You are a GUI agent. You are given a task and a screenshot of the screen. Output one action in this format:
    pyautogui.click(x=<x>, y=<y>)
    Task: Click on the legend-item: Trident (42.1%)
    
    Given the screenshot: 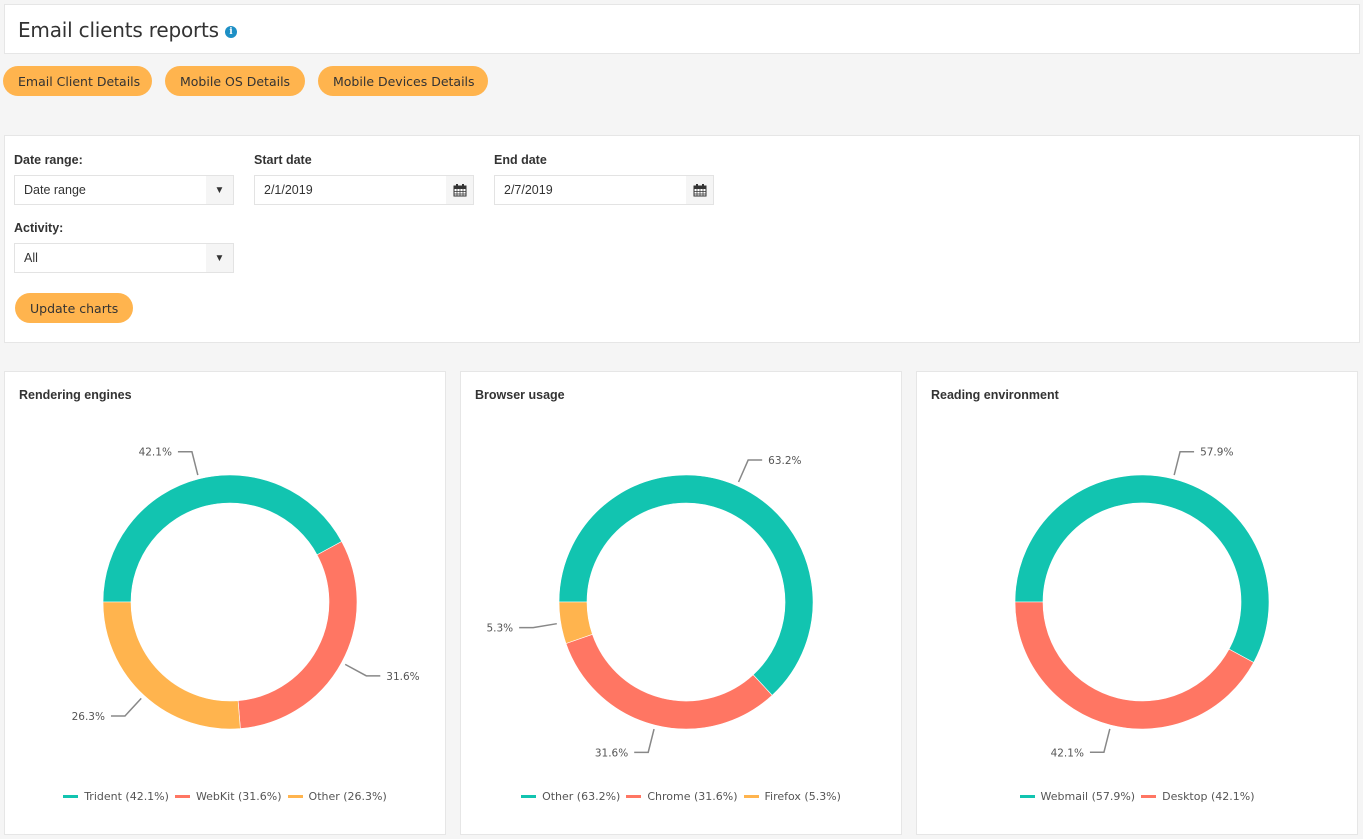 What is the action you would take?
    pyautogui.click(x=116, y=796)
    